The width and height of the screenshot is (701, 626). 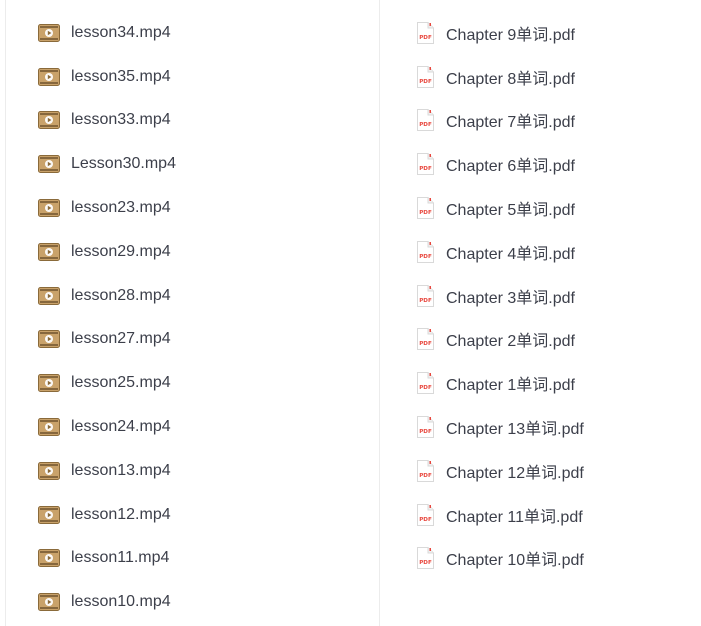 I want to click on video-file-item: Lesson30.mp4, so click(x=192, y=164).